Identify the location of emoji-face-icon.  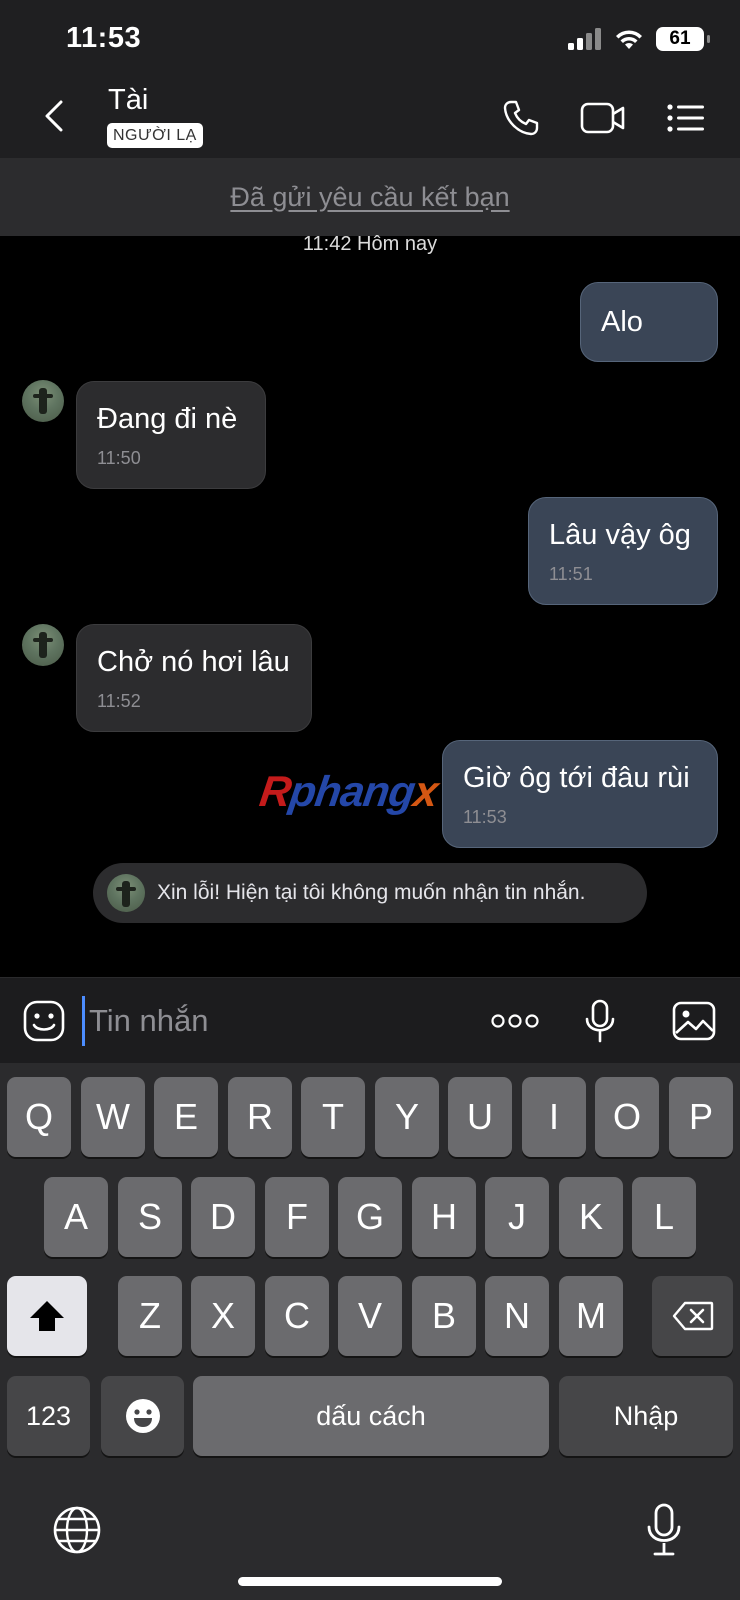
(142, 1416).